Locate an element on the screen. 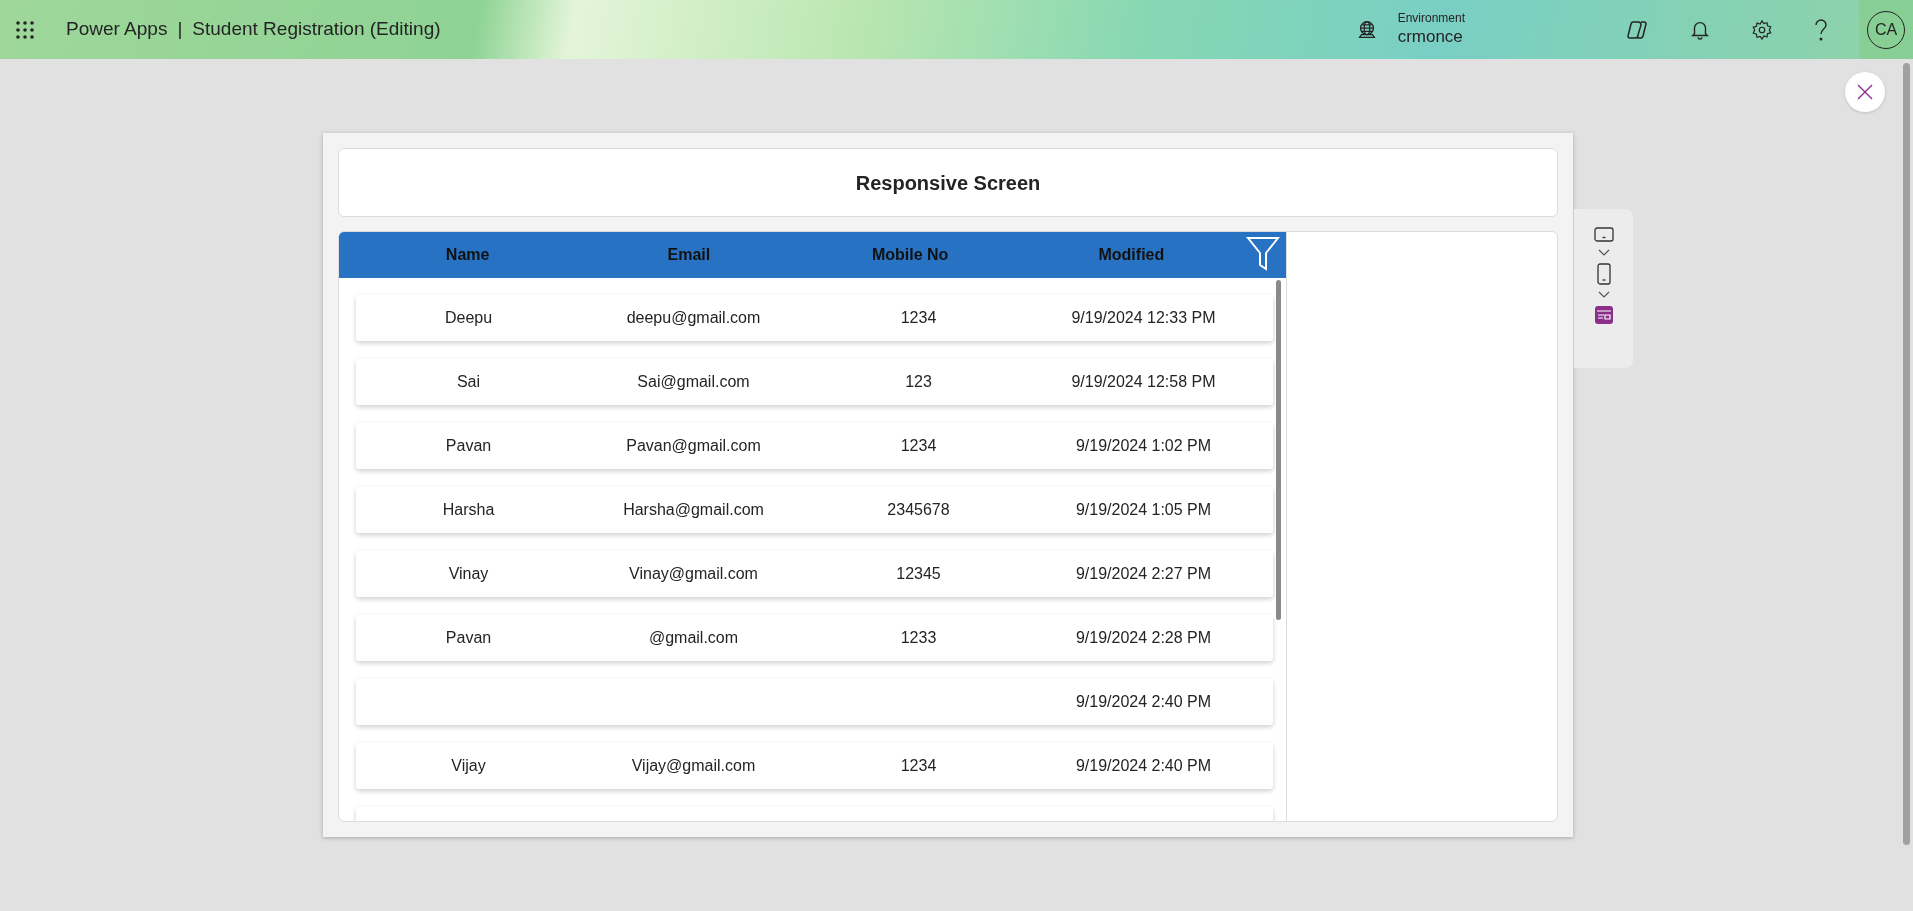 This screenshot has width=1913, height=911. gallery-row: Deepu deepu@gmail.com 1234 9/19/2024 12:33 PM is located at coordinates (814, 318).